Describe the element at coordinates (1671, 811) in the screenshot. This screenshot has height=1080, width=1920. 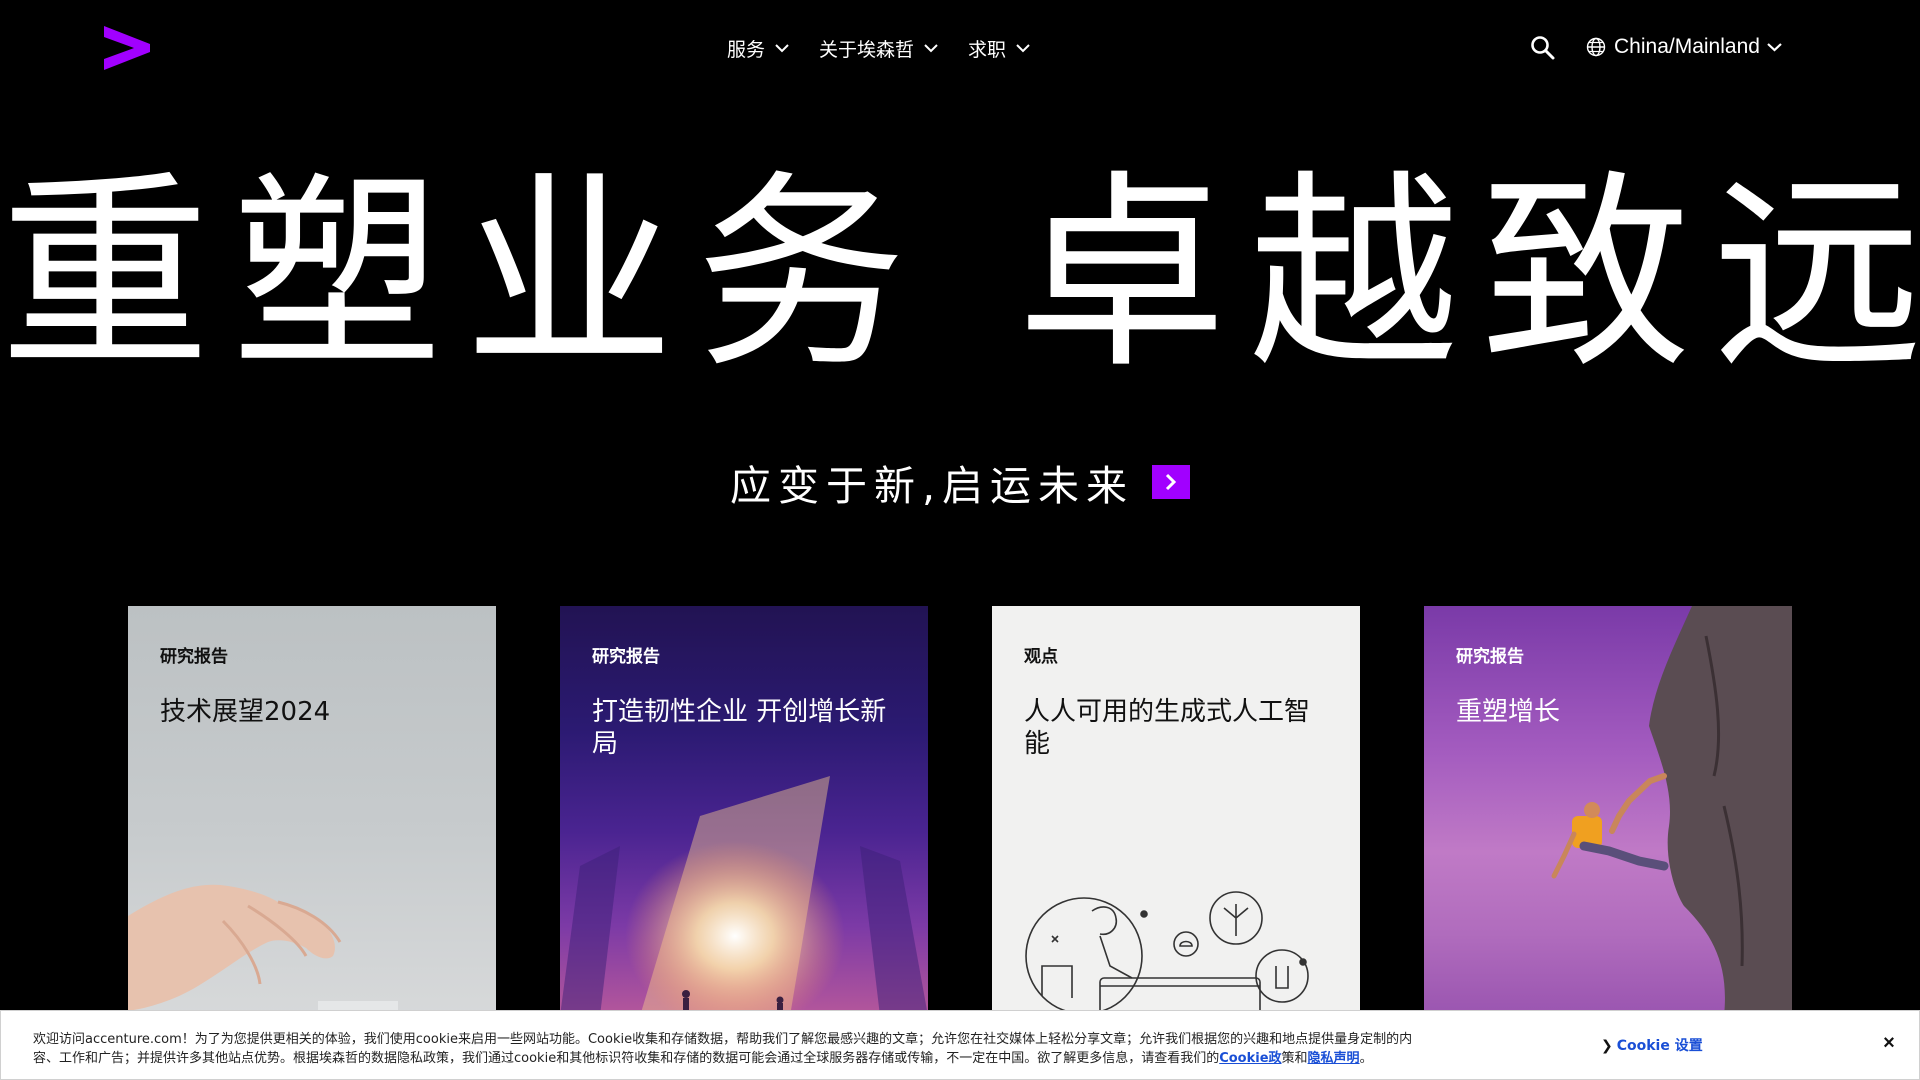
I see `climber-image` at that location.